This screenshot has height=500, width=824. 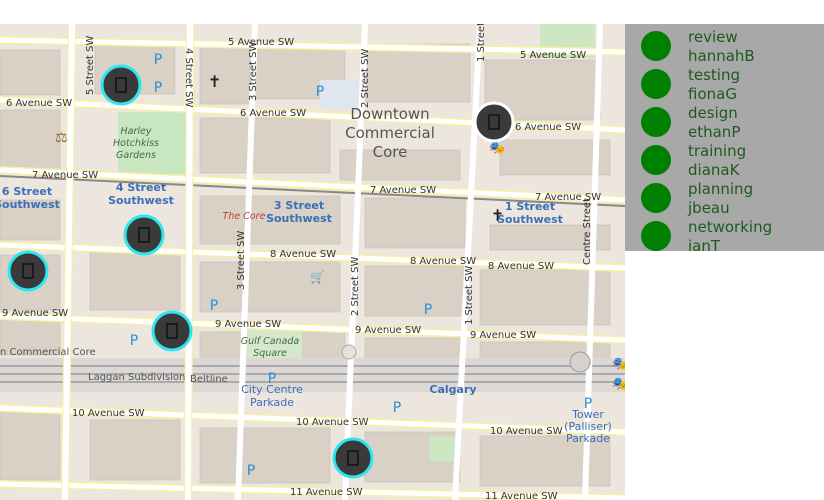 What do you see at coordinates (389, 114) in the screenshot?
I see `district-label-line1: Downtown` at bounding box center [389, 114].